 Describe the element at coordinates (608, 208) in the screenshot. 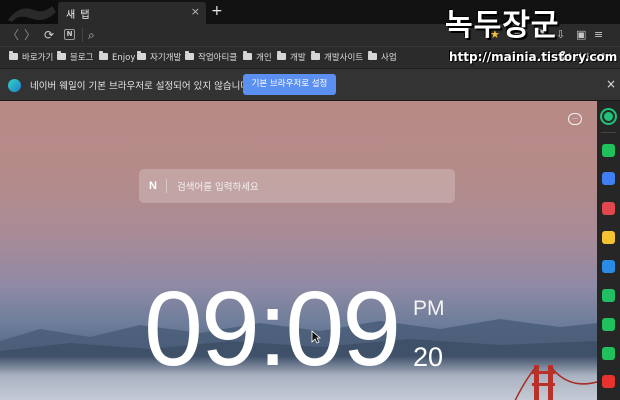

I see `pocket-icon` at that location.